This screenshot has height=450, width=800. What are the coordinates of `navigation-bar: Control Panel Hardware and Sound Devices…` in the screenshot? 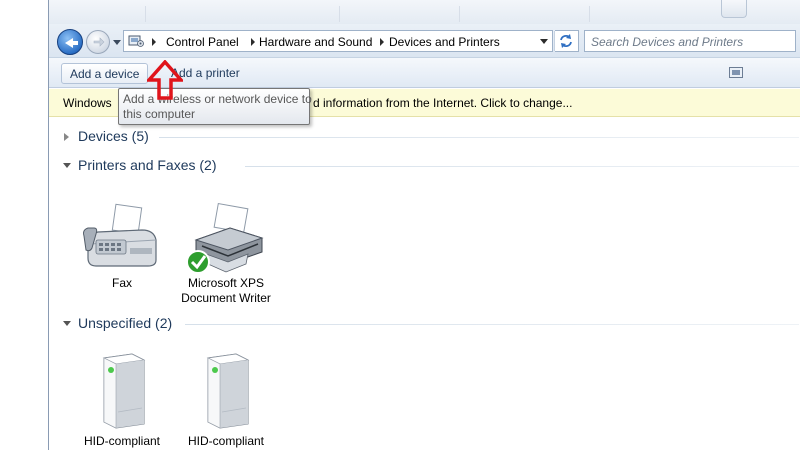 It's located at (424, 41).